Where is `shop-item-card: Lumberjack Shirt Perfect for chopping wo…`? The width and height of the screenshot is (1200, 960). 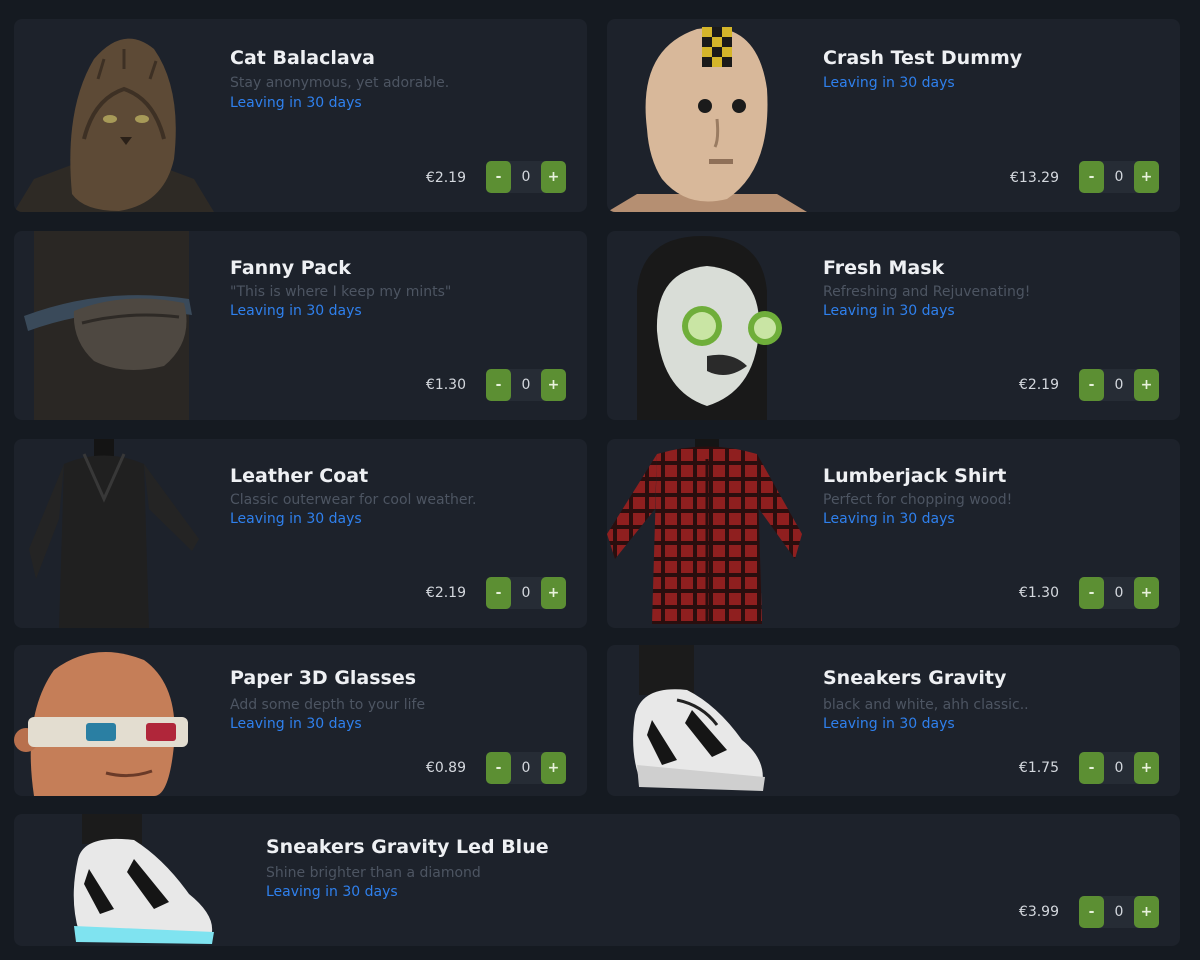 shop-item-card: Lumberjack Shirt Perfect for chopping wo… is located at coordinates (893, 533).